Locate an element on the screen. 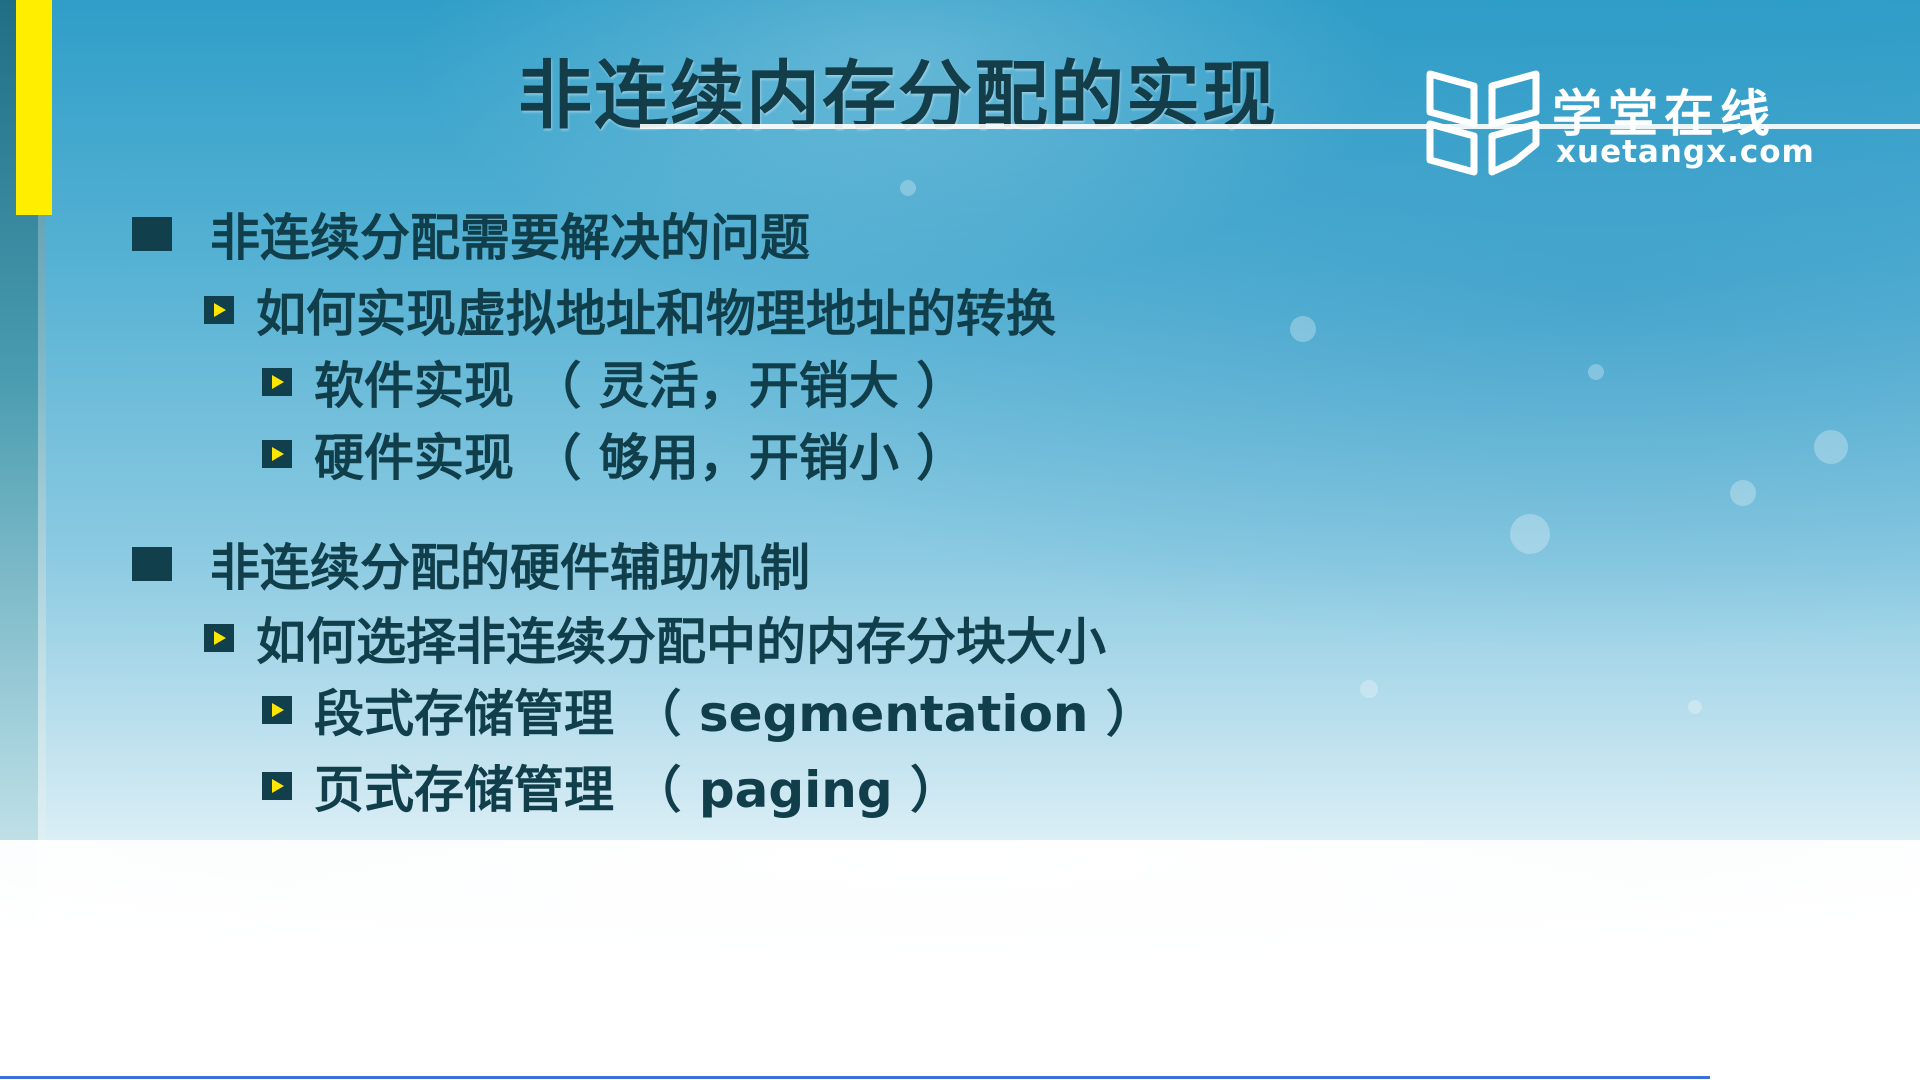 This screenshot has height=1080, width=1920. brand-name-en: xuetangx.com is located at coordinates (1685, 152).